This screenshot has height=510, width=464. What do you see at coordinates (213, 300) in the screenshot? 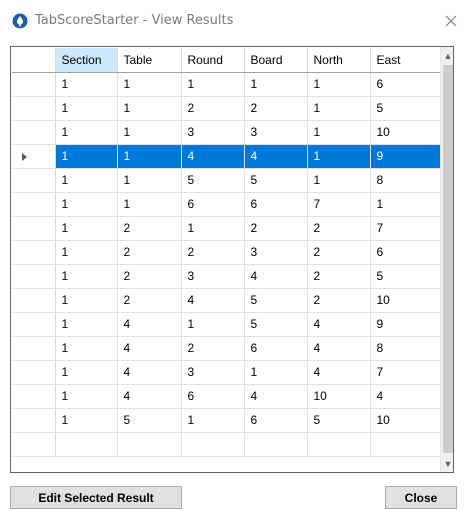
I see `table-cell-round: 4` at bounding box center [213, 300].